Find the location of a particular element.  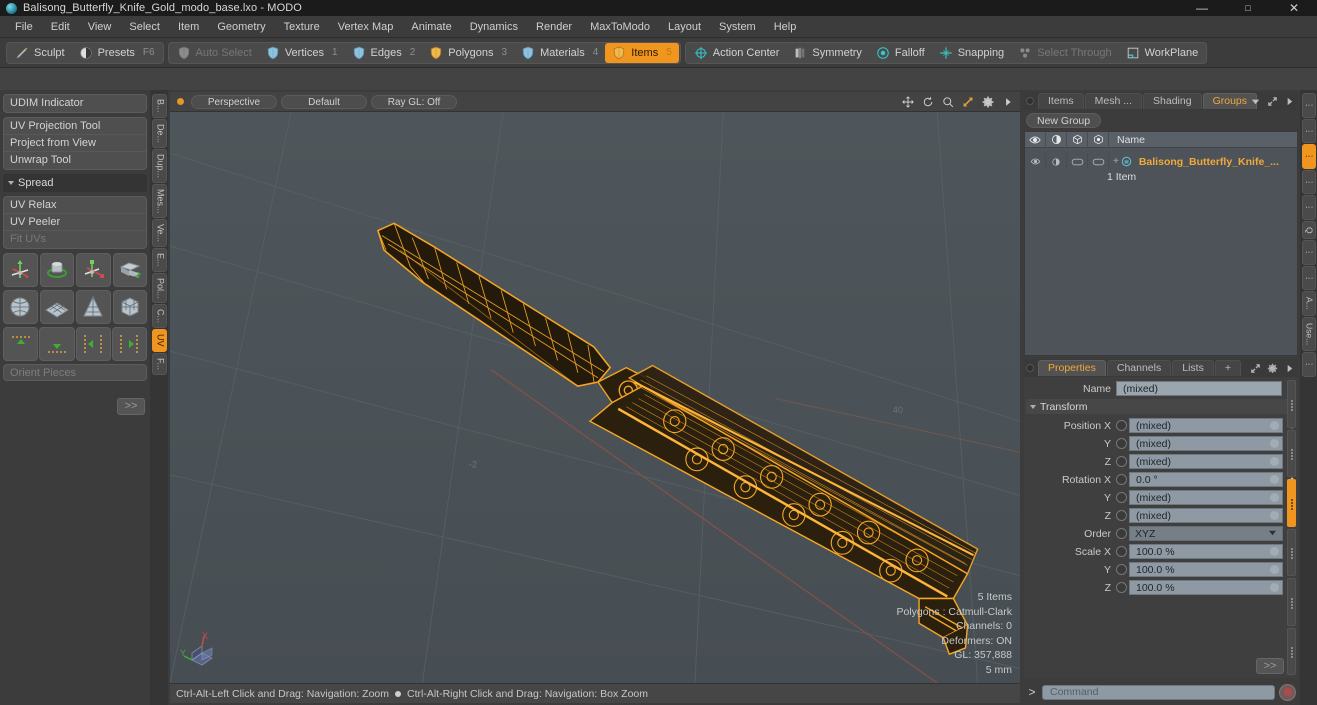

expand-icon is located at coordinates (1255, 368).